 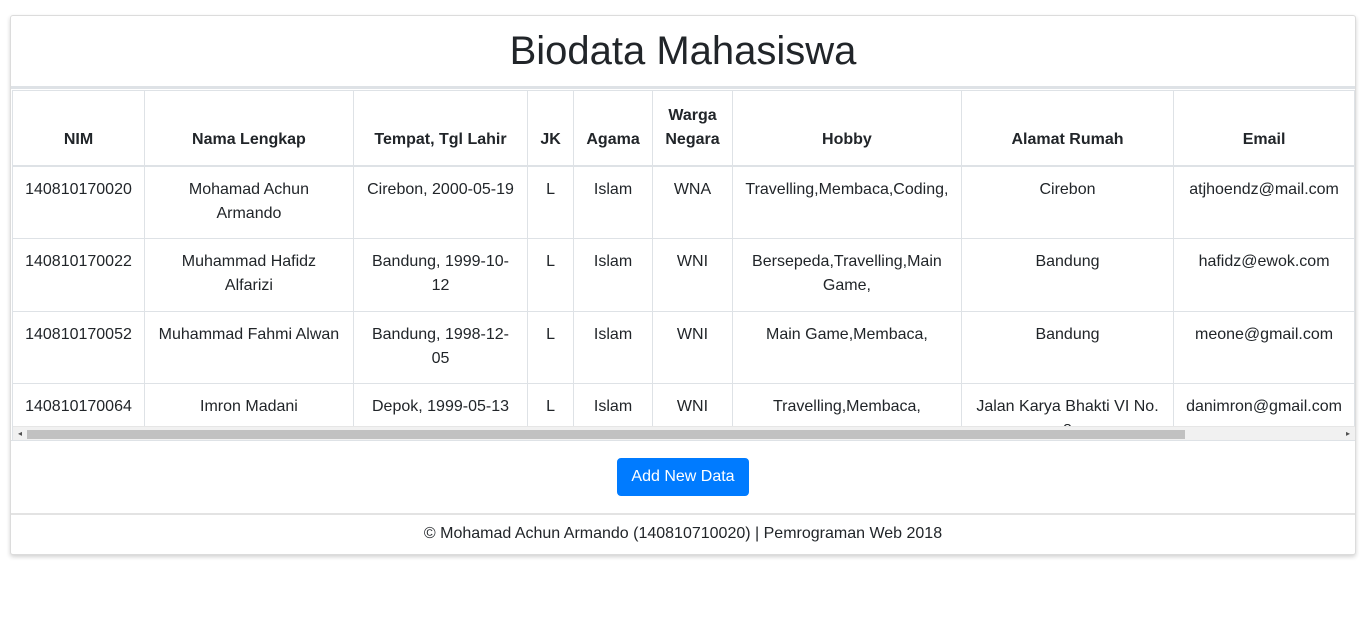 I want to click on cell-hobby: Main Game,Membaca,, so click(x=846, y=347).